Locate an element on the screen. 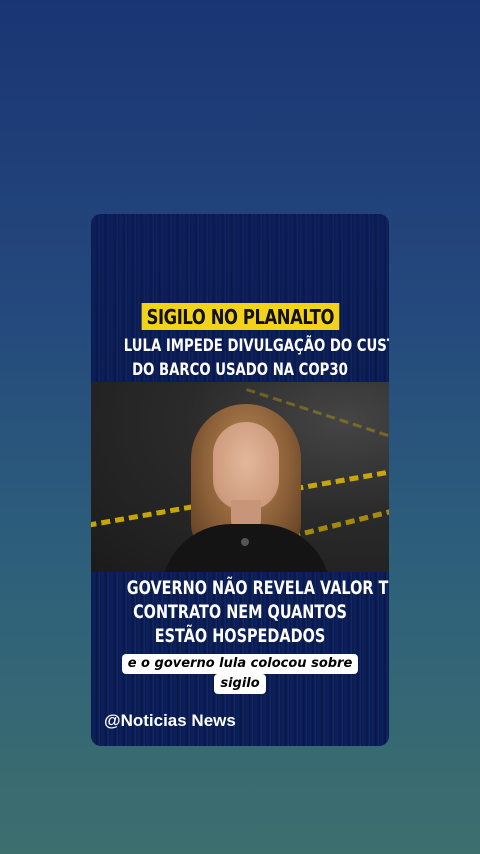 The width and height of the screenshot is (480, 854). presenter-shoulders is located at coordinates (246, 548).